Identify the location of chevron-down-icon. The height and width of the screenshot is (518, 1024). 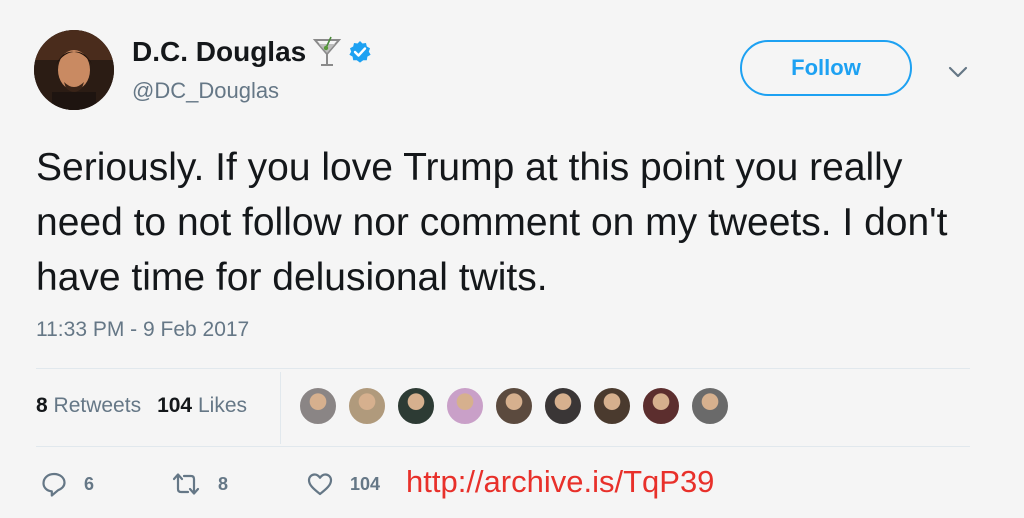
(958, 72).